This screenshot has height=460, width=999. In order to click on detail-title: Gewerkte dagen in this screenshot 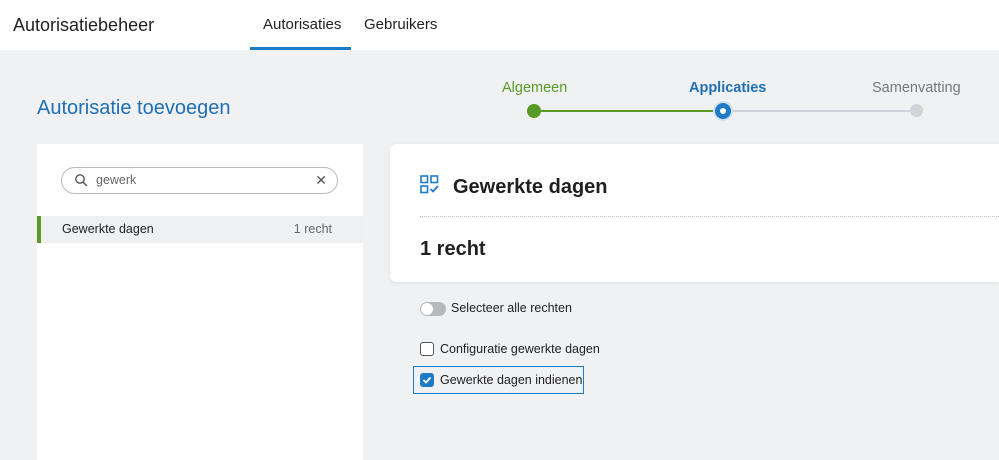, I will do `click(530, 187)`.